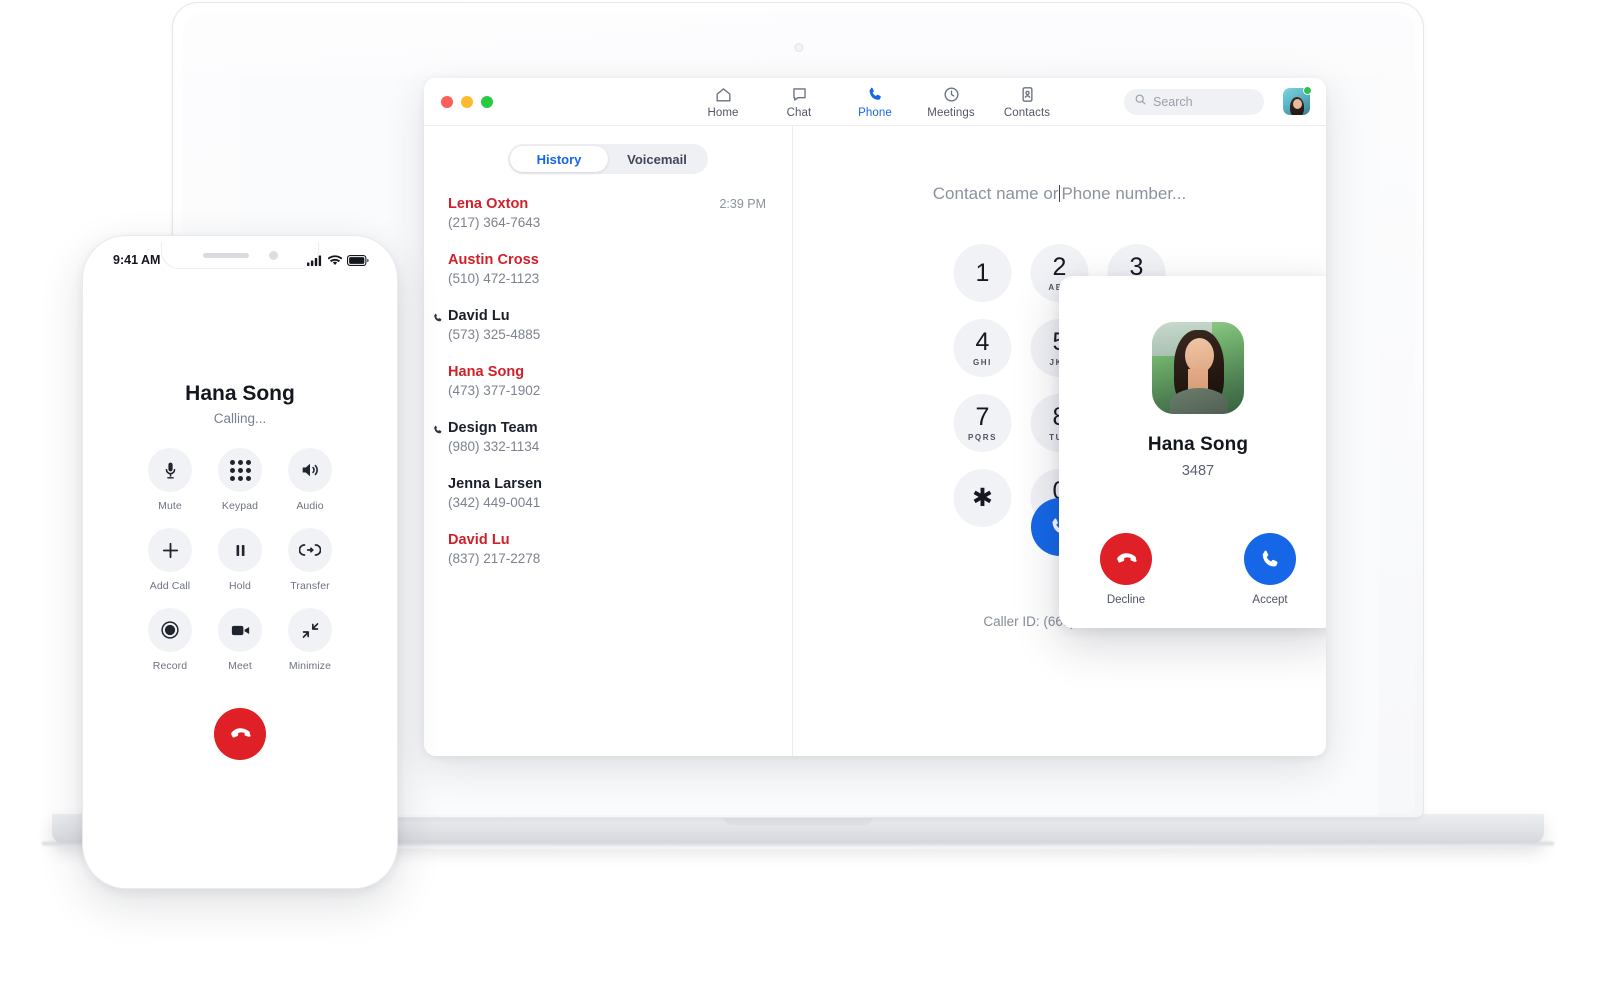 Image resolution: width=1600 pixels, height=993 pixels. I want to click on plus-icon, so click(170, 550).